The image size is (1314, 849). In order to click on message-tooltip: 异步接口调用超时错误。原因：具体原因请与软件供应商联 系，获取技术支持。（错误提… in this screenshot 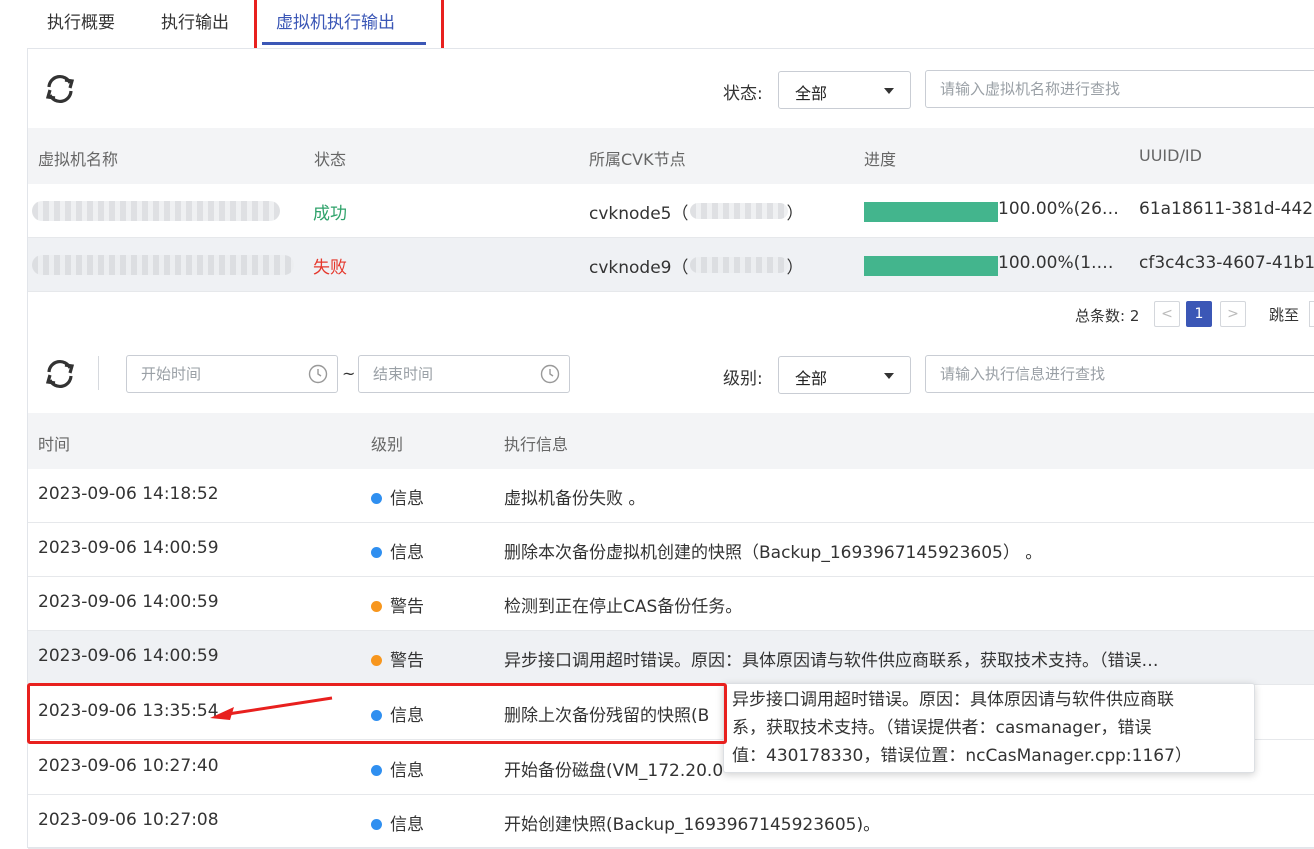, I will do `click(989, 728)`.